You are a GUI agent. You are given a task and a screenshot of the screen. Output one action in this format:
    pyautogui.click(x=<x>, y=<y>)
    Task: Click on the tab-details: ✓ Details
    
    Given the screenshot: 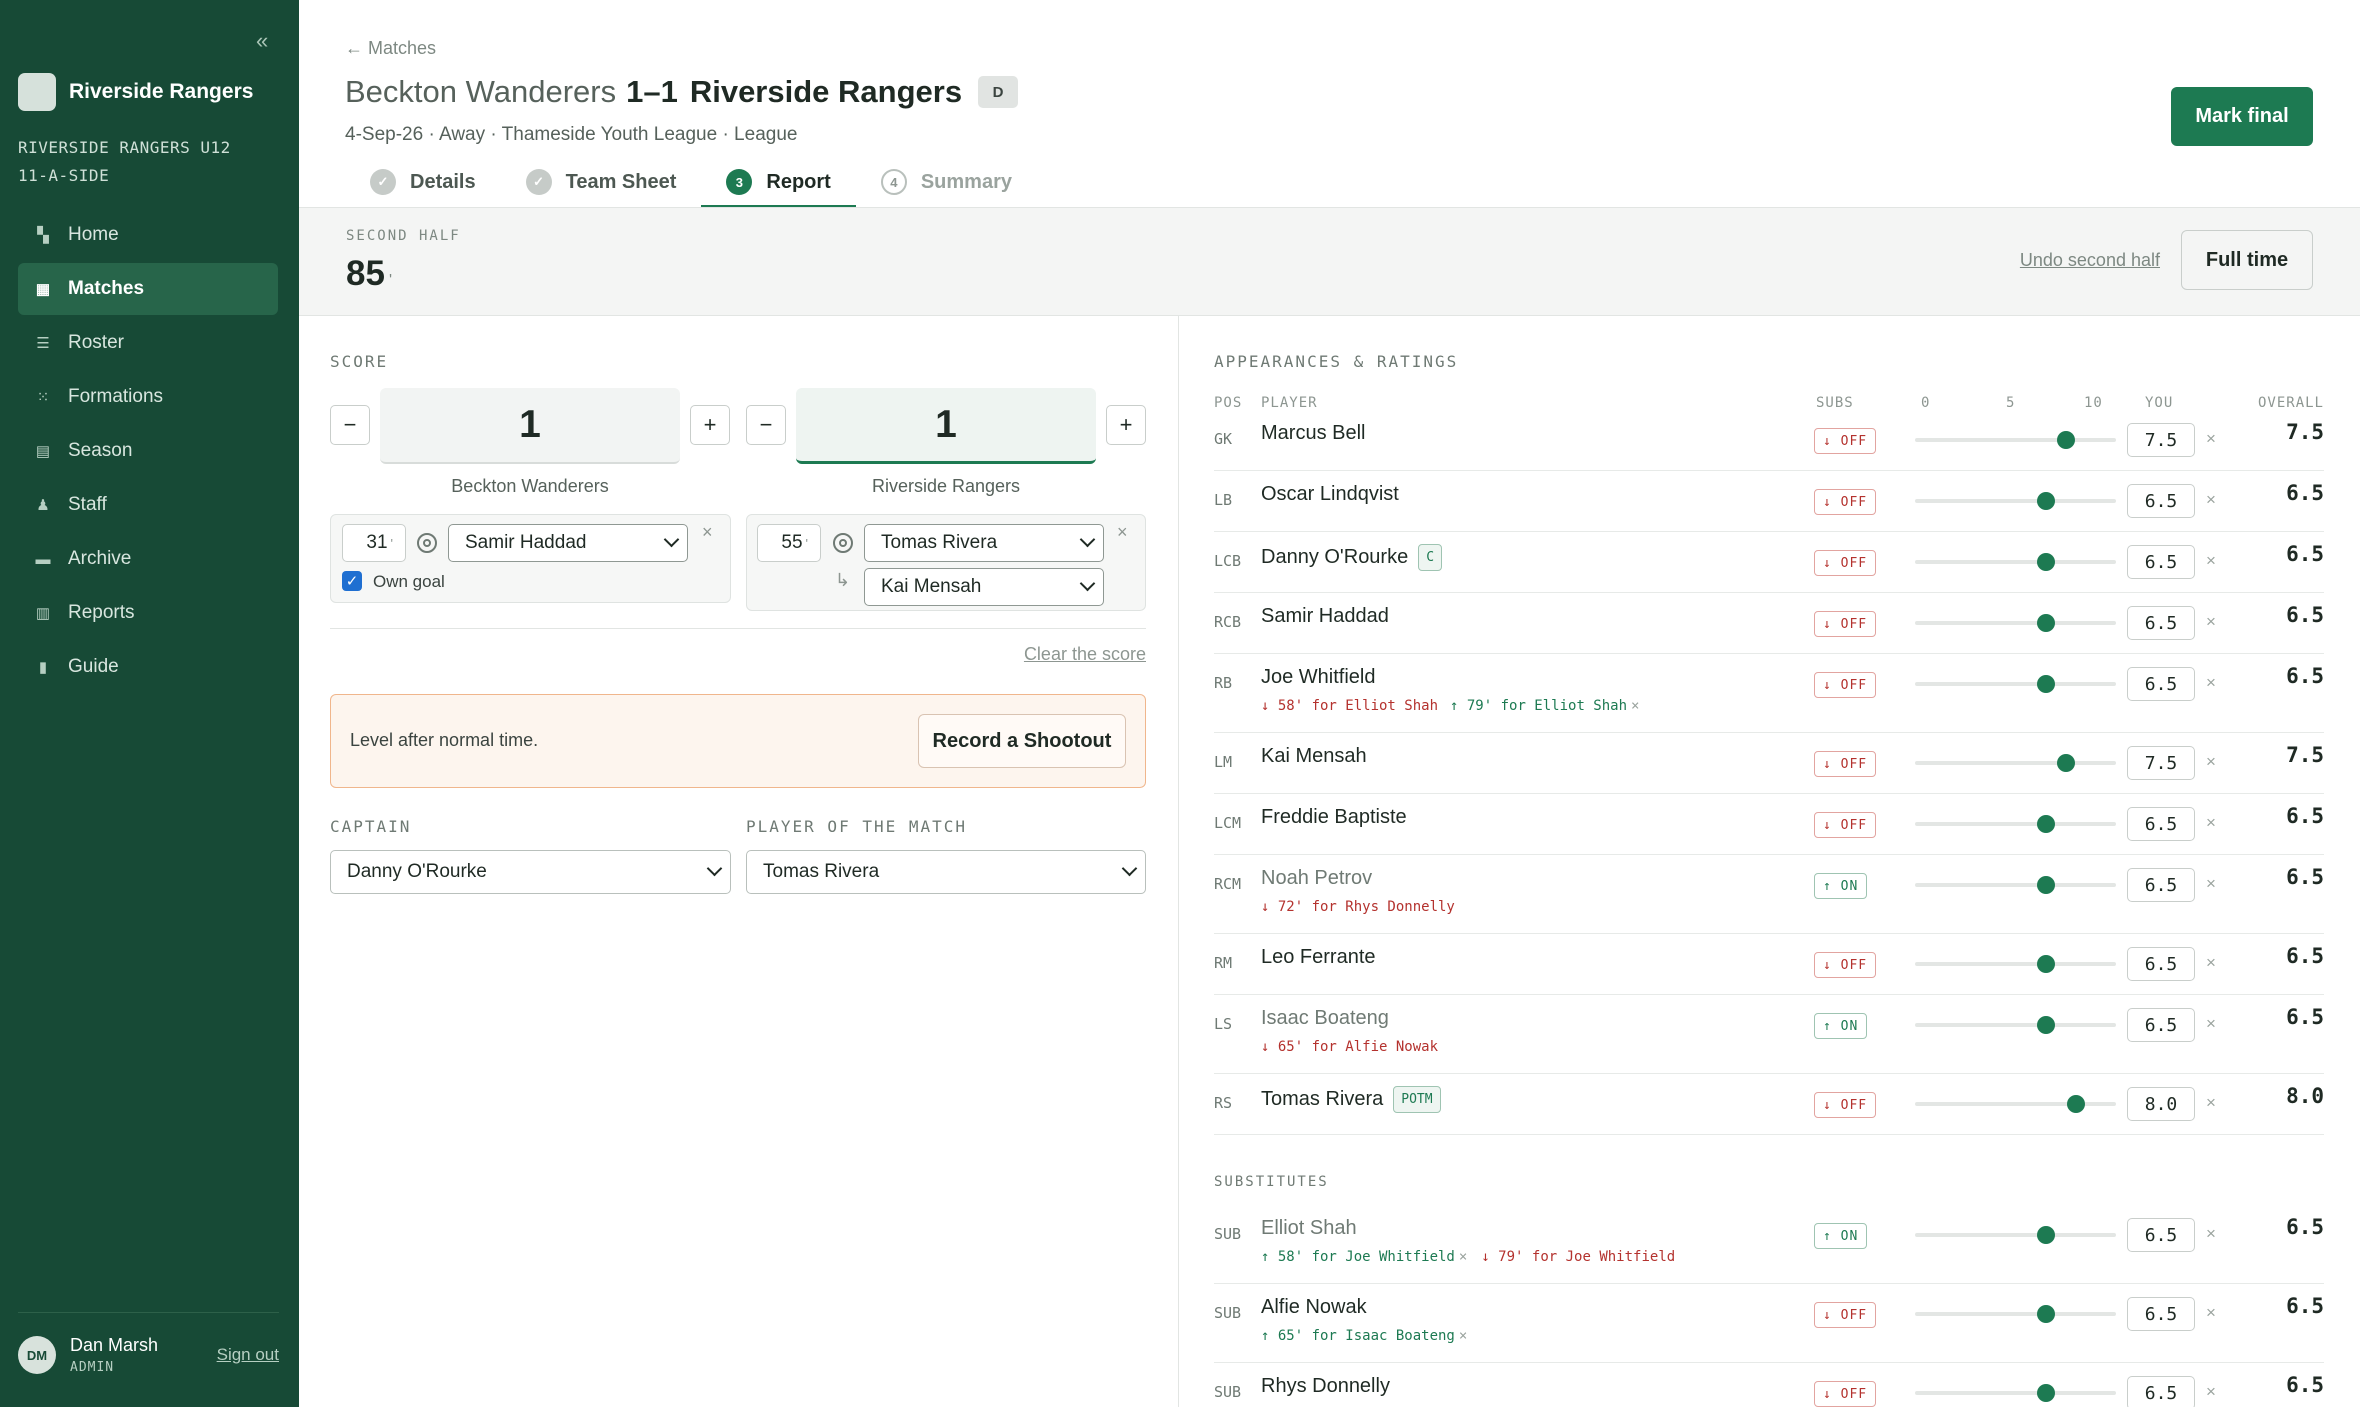 What is the action you would take?
    pyautogui.click(x=423, y=182)
    